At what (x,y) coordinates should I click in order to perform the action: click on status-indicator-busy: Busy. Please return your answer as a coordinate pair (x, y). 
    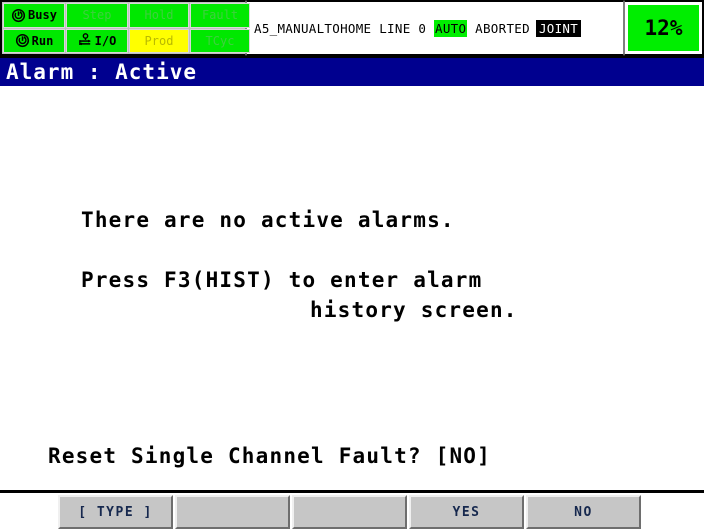
    Looking at the image, I should click on (34, 15).